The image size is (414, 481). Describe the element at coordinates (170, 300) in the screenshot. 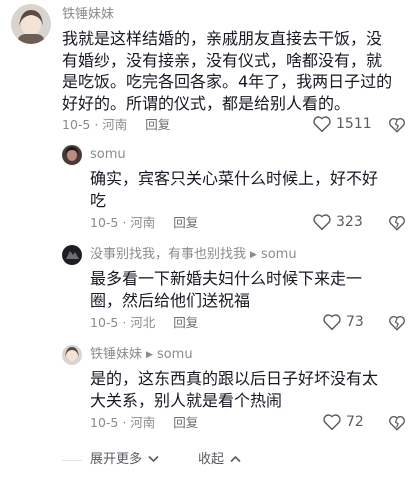

I see `reply-text-line: 圈，然后给他们送祝福` at that location.